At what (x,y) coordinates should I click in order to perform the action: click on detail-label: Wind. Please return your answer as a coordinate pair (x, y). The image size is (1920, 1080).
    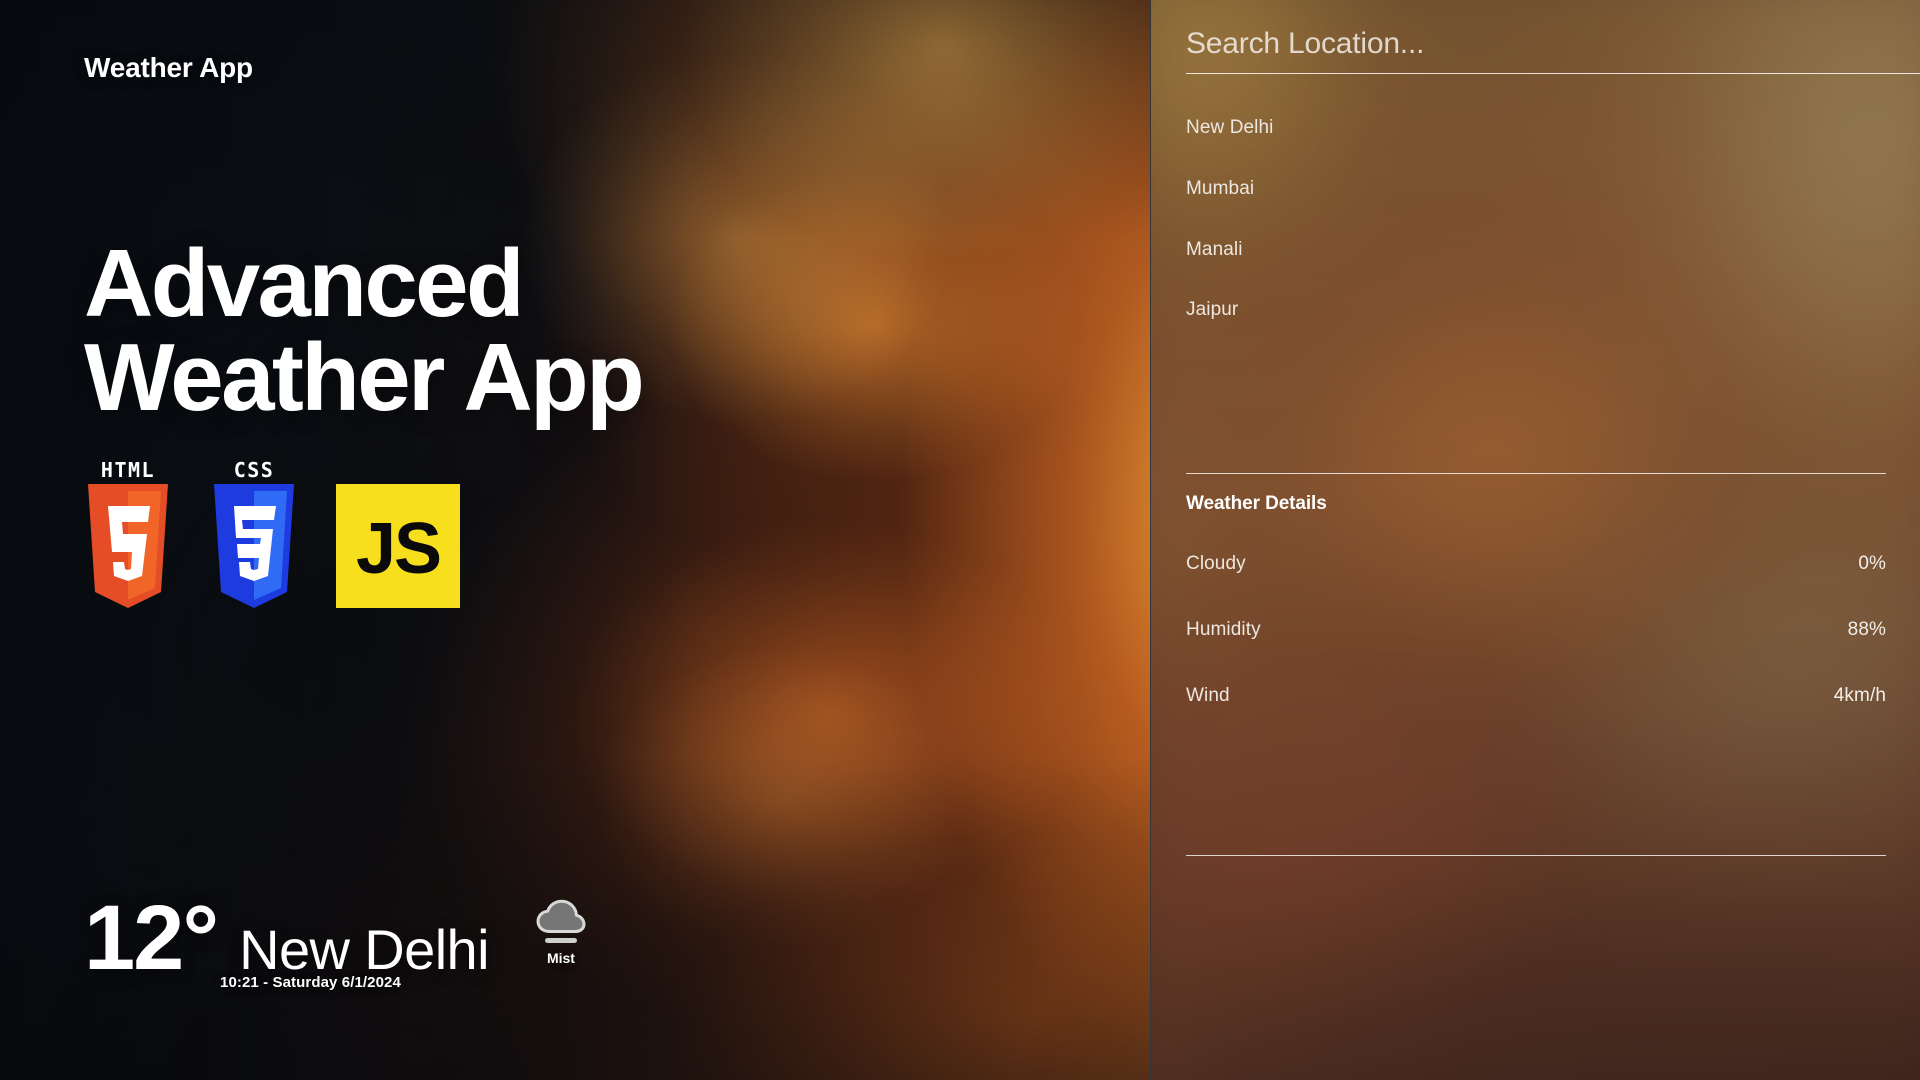
    Looking at the image, I should click on (1208, 695).